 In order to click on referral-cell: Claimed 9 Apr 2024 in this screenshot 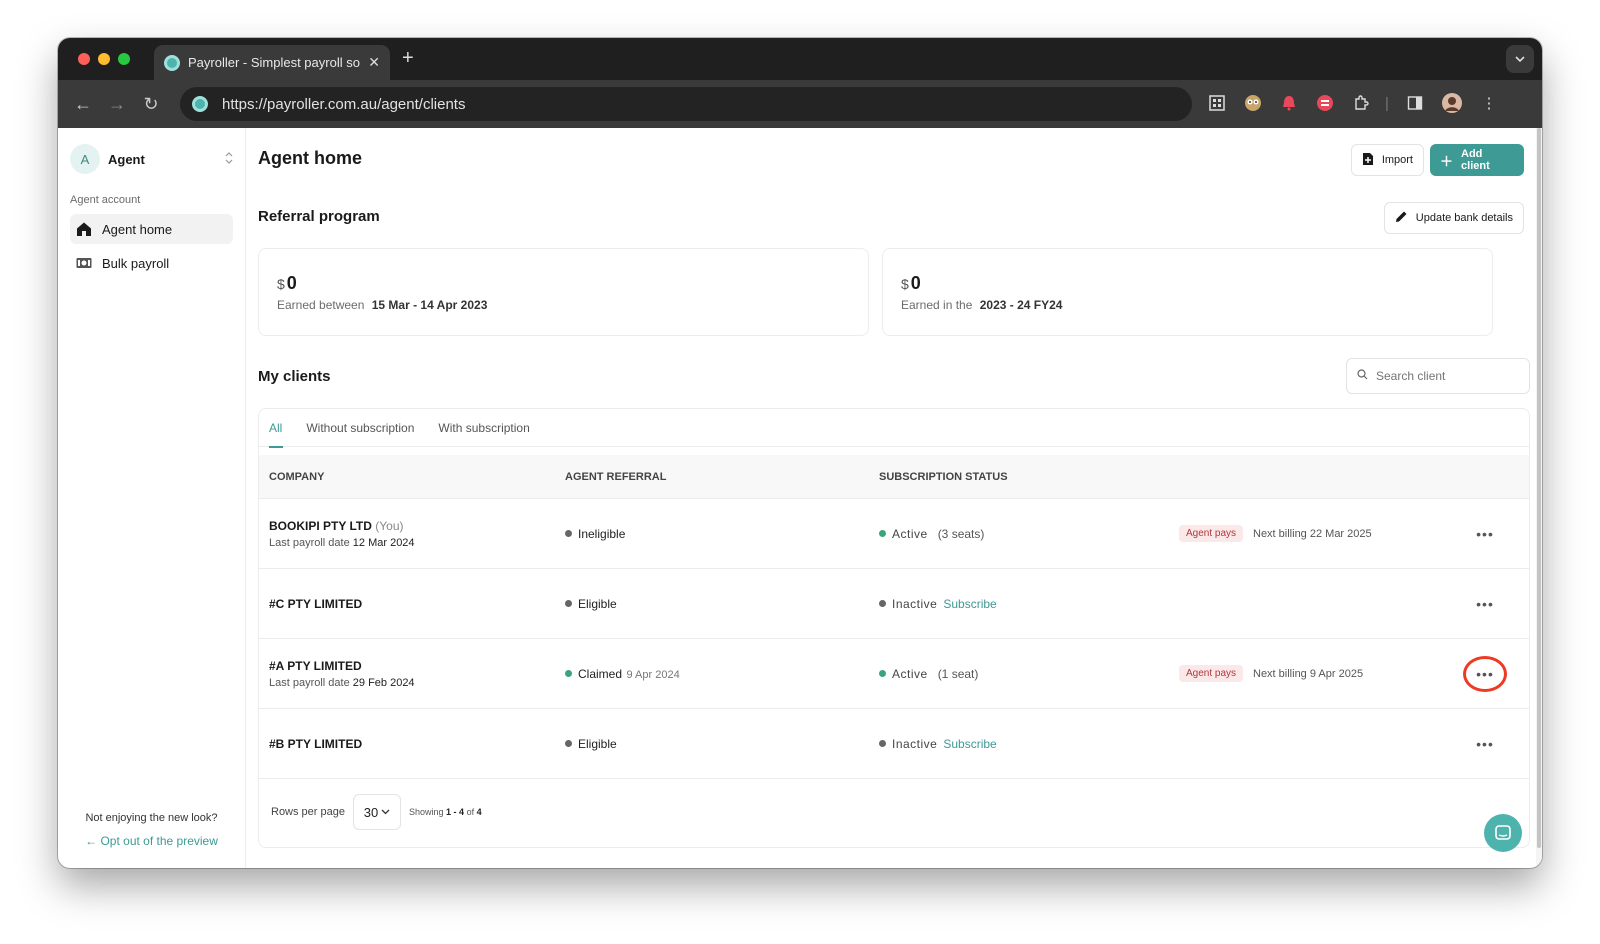, I will do `click(722, 674)`.